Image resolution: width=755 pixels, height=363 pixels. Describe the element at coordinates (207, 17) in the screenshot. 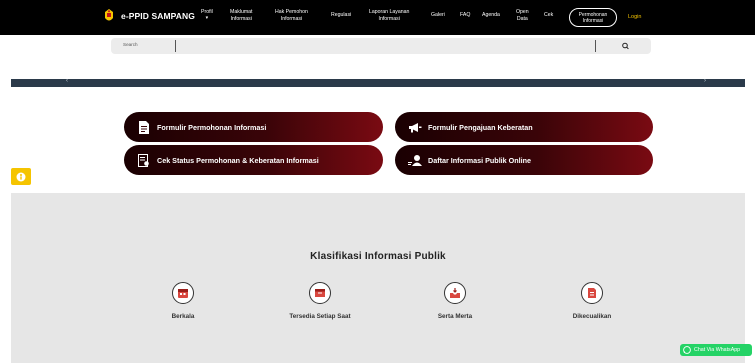

I see `chevron-down-icon: ▾` at that location.